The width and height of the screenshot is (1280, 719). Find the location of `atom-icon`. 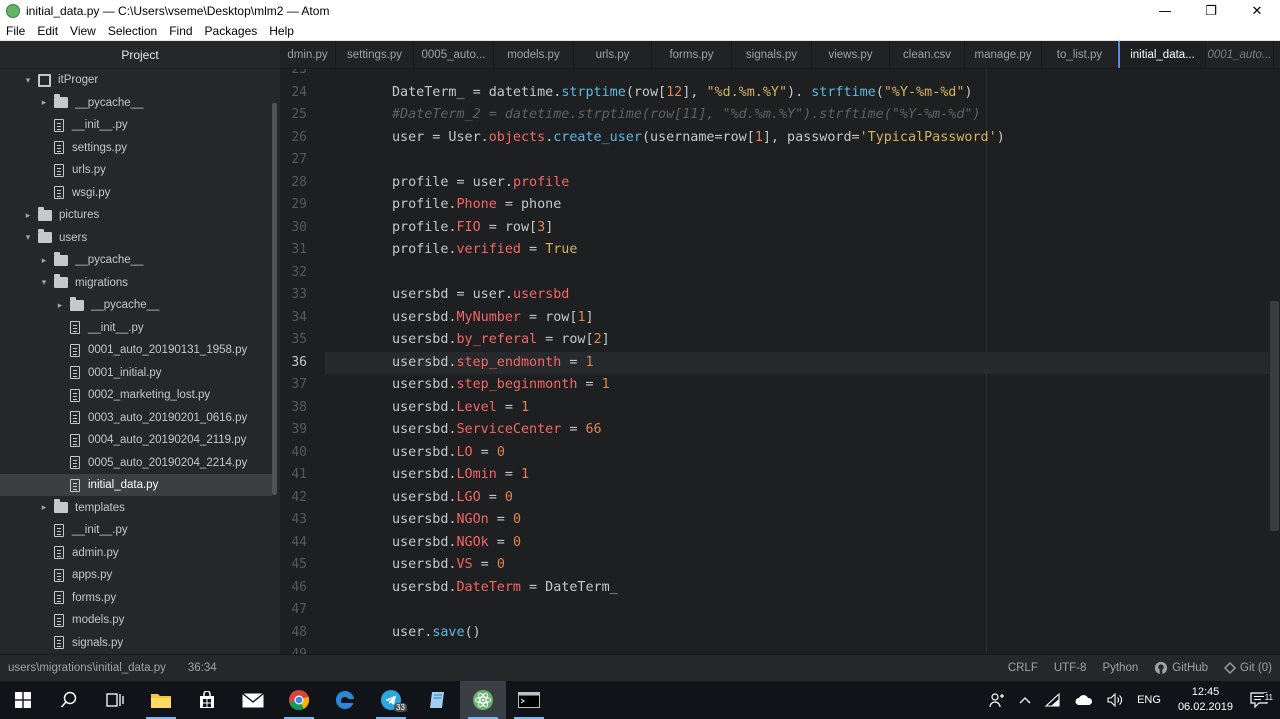

atom-icon is located at coordinates (483, 700).